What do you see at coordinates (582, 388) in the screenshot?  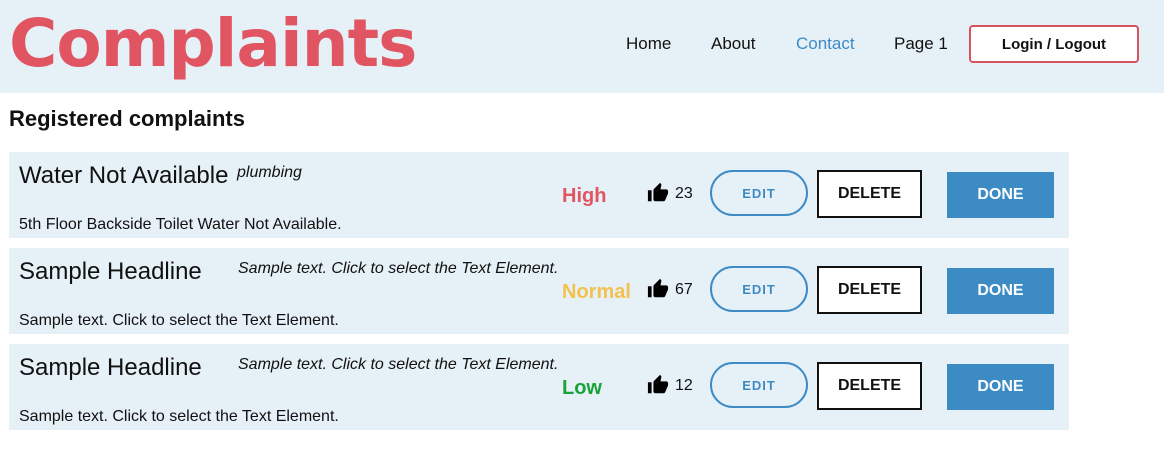 I see `priority-badge: Low` at bounding box center [582, 388].